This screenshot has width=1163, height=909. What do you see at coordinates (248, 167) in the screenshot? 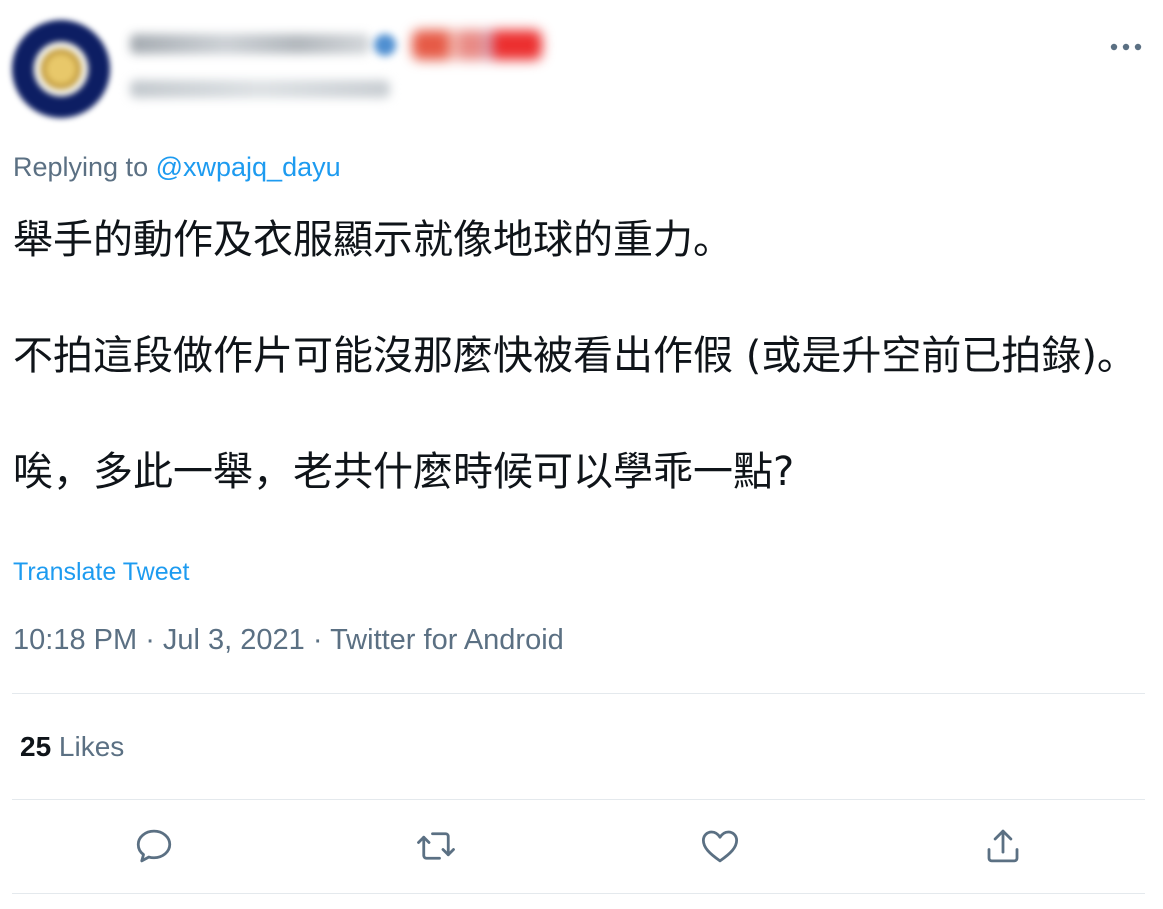
I see `replying-to-mention-link: @xwpajq_dayu` at bounding box center [248, 167].